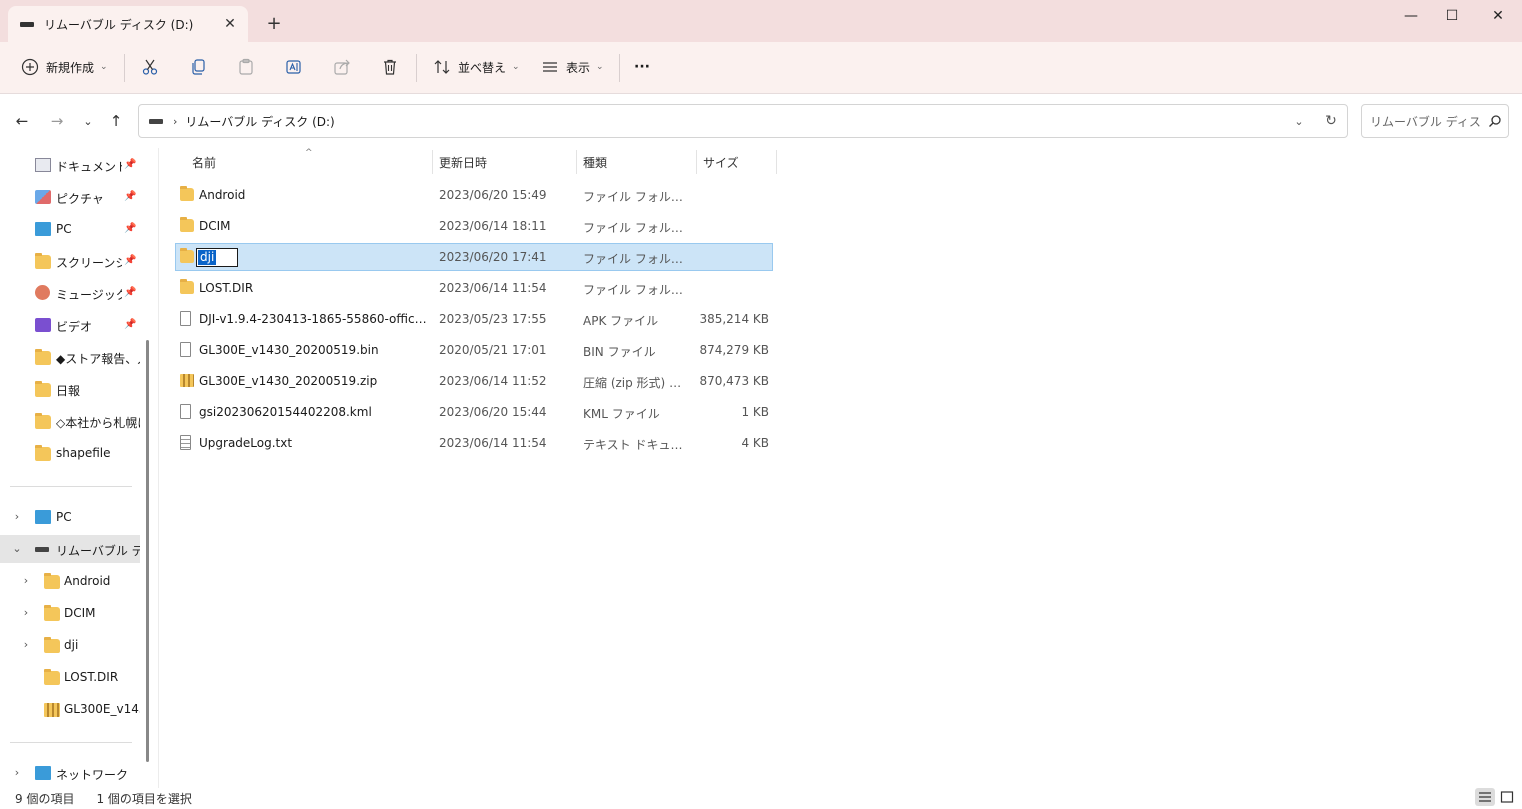  What do you see at coordinates (70, 389) in the screenshot?
I see `sidebar-item-daily-report: 日報` at bounding box center [70, 389].